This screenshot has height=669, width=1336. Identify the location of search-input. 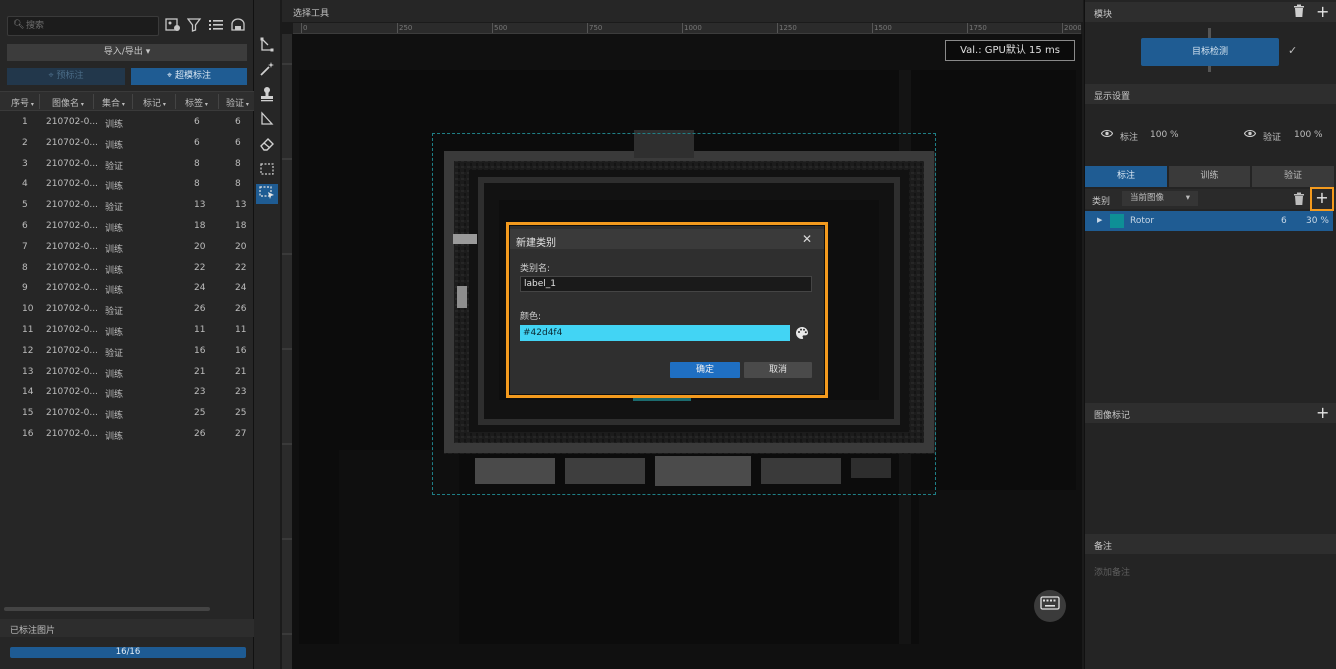
(90, 26).